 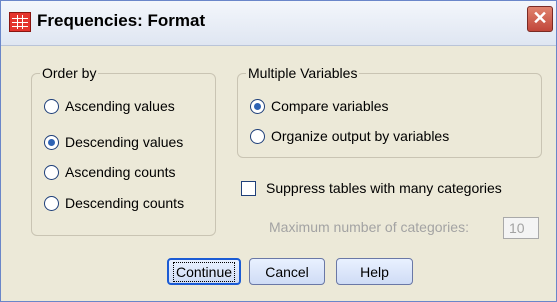 I want to click on continue-button: Continue, so click(x=204, y=271).